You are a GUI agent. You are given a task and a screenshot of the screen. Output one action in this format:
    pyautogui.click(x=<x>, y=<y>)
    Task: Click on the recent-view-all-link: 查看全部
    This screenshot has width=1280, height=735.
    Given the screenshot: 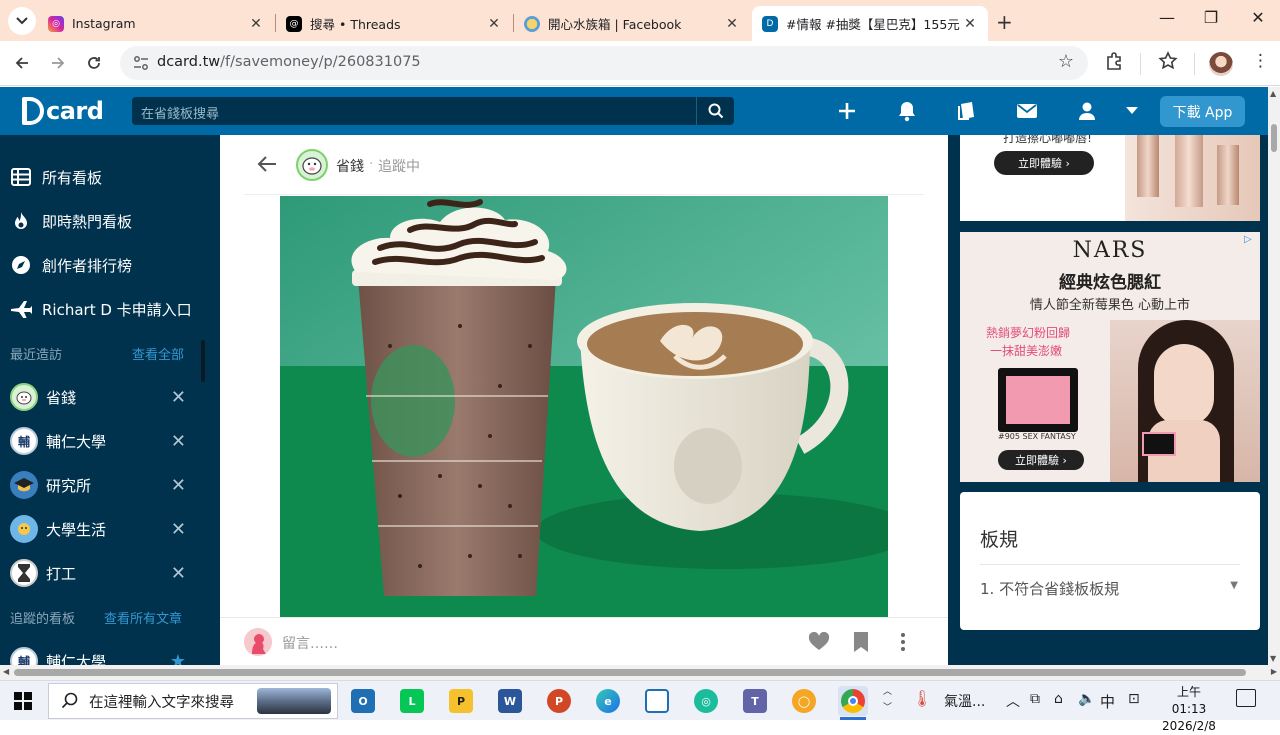 What is the action you would take?
    pyautogui.click(x=158, y=353)
    